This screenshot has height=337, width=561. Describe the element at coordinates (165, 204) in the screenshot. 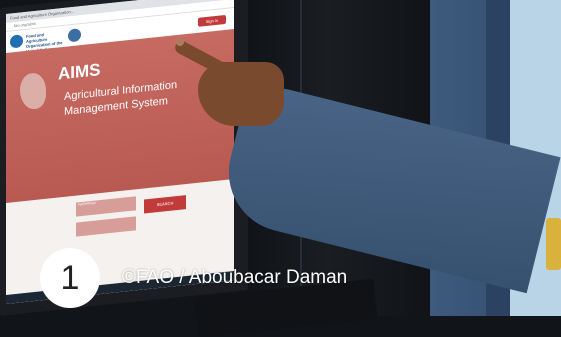

I see `search-button: SEARCH` at that location.